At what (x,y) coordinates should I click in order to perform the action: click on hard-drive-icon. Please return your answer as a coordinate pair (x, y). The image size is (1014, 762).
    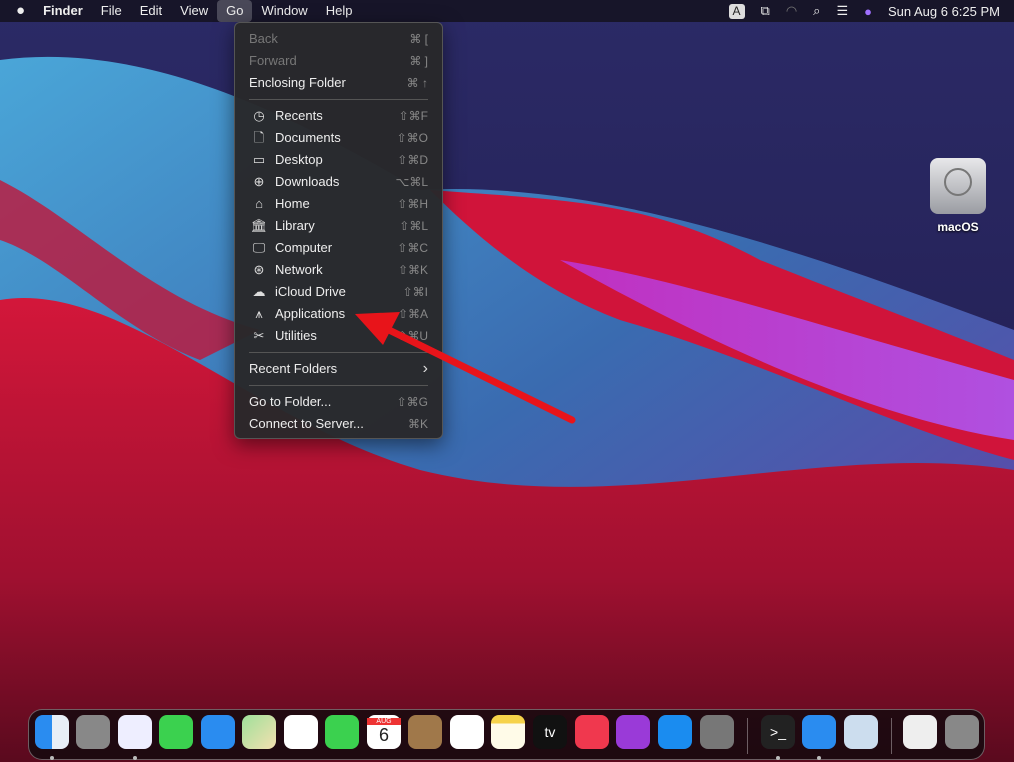
    Looking at the image, I should click on (958, 186).